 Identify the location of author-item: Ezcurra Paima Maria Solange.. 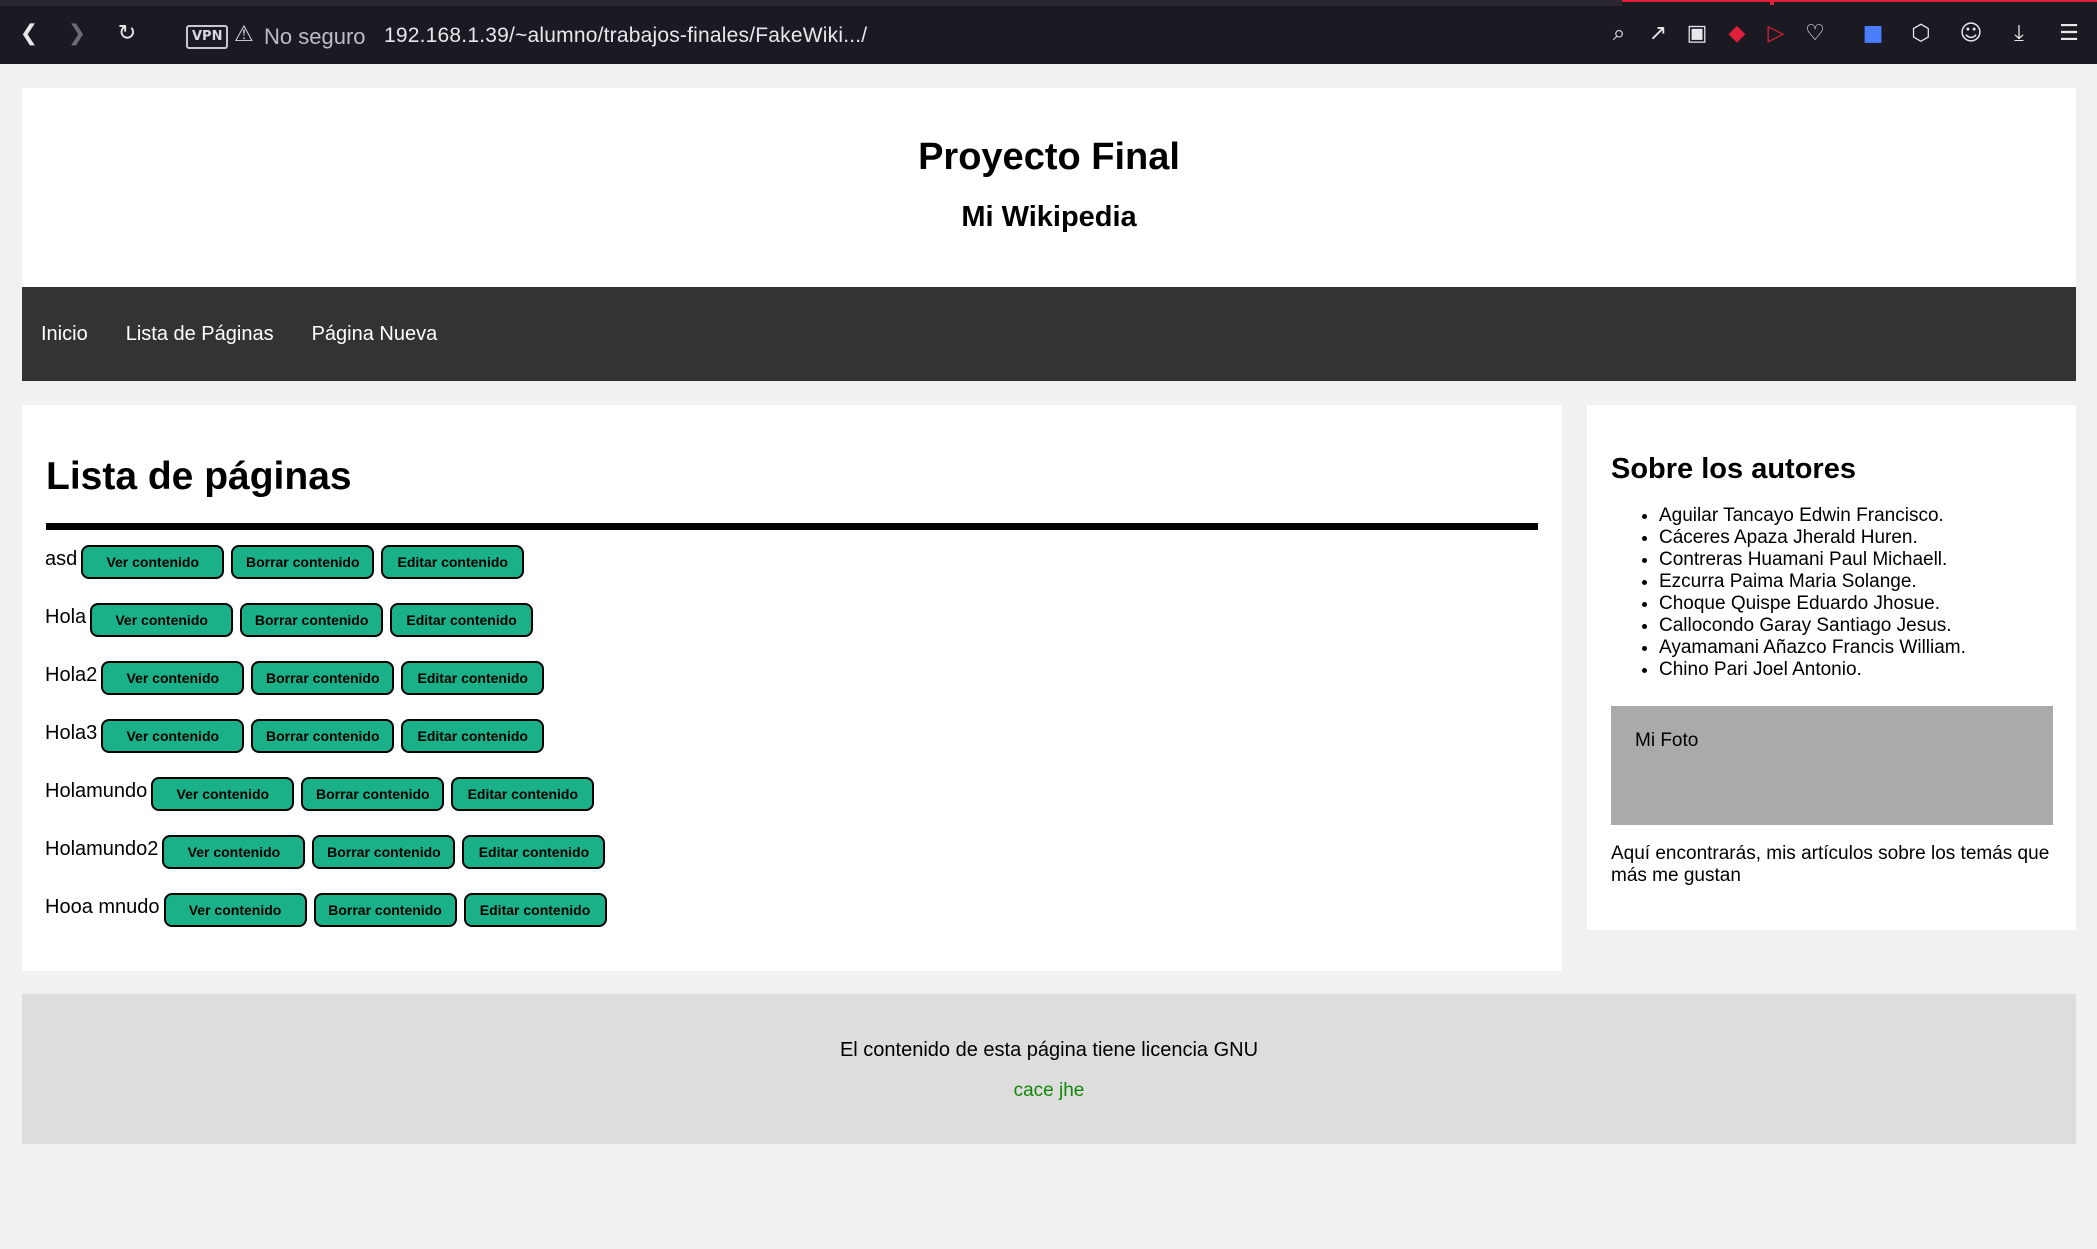
(1812, 582).